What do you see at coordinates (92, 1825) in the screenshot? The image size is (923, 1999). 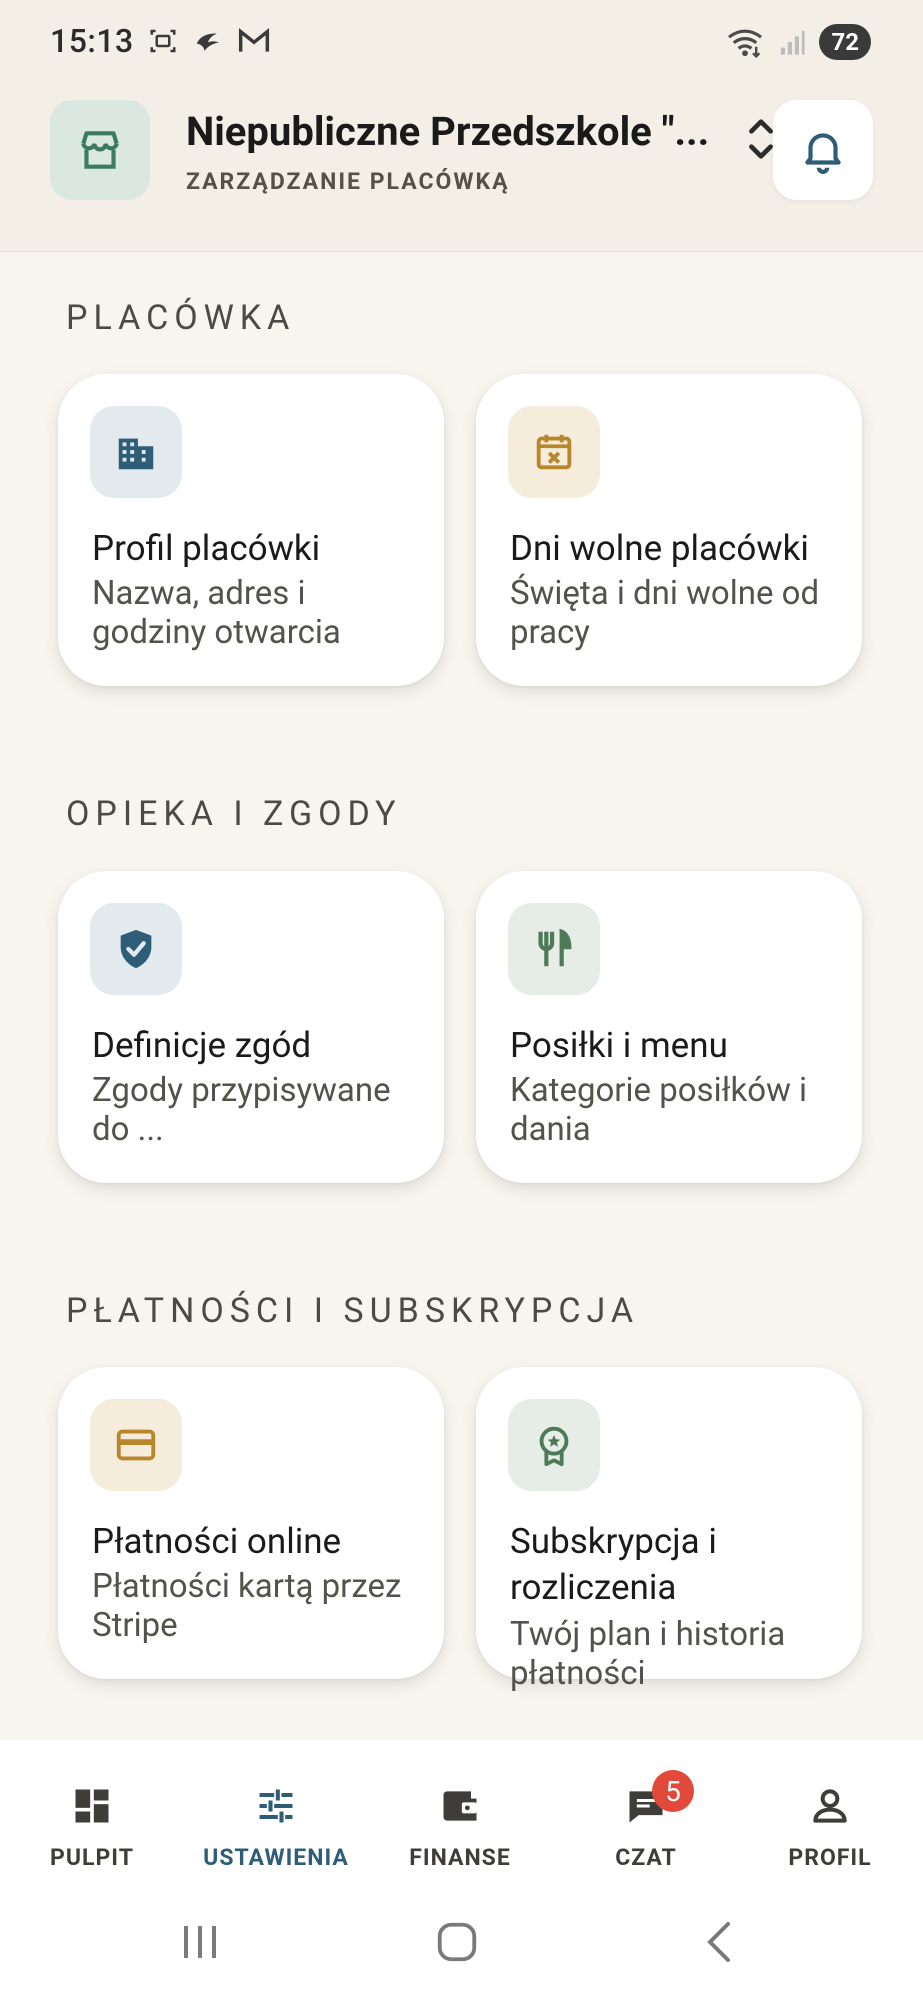 I see `nav-pulpit: PULPIT` at bounding box center [92, 1825].